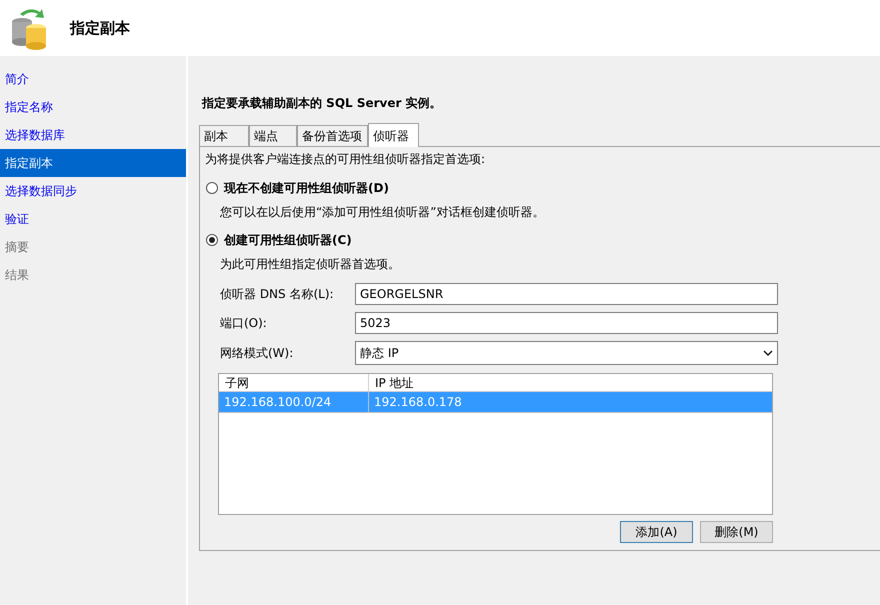 The width and height of the screenshot is (880, 605). What do you see at coordinates (93, 163) in the screenshot?
I see `sidebar-item: 指定副本` at bounding box center [93, 163].